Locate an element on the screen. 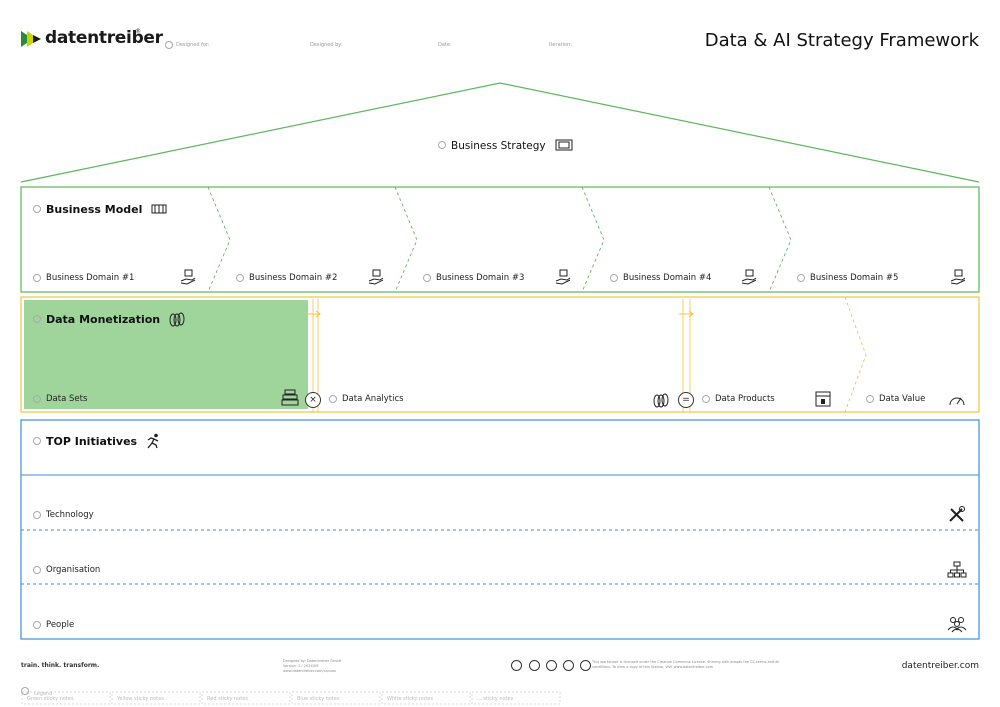 The height and width of the screenshot is (707, 1000). tagline: train. think. transform. is located at coordinates (60, 665).